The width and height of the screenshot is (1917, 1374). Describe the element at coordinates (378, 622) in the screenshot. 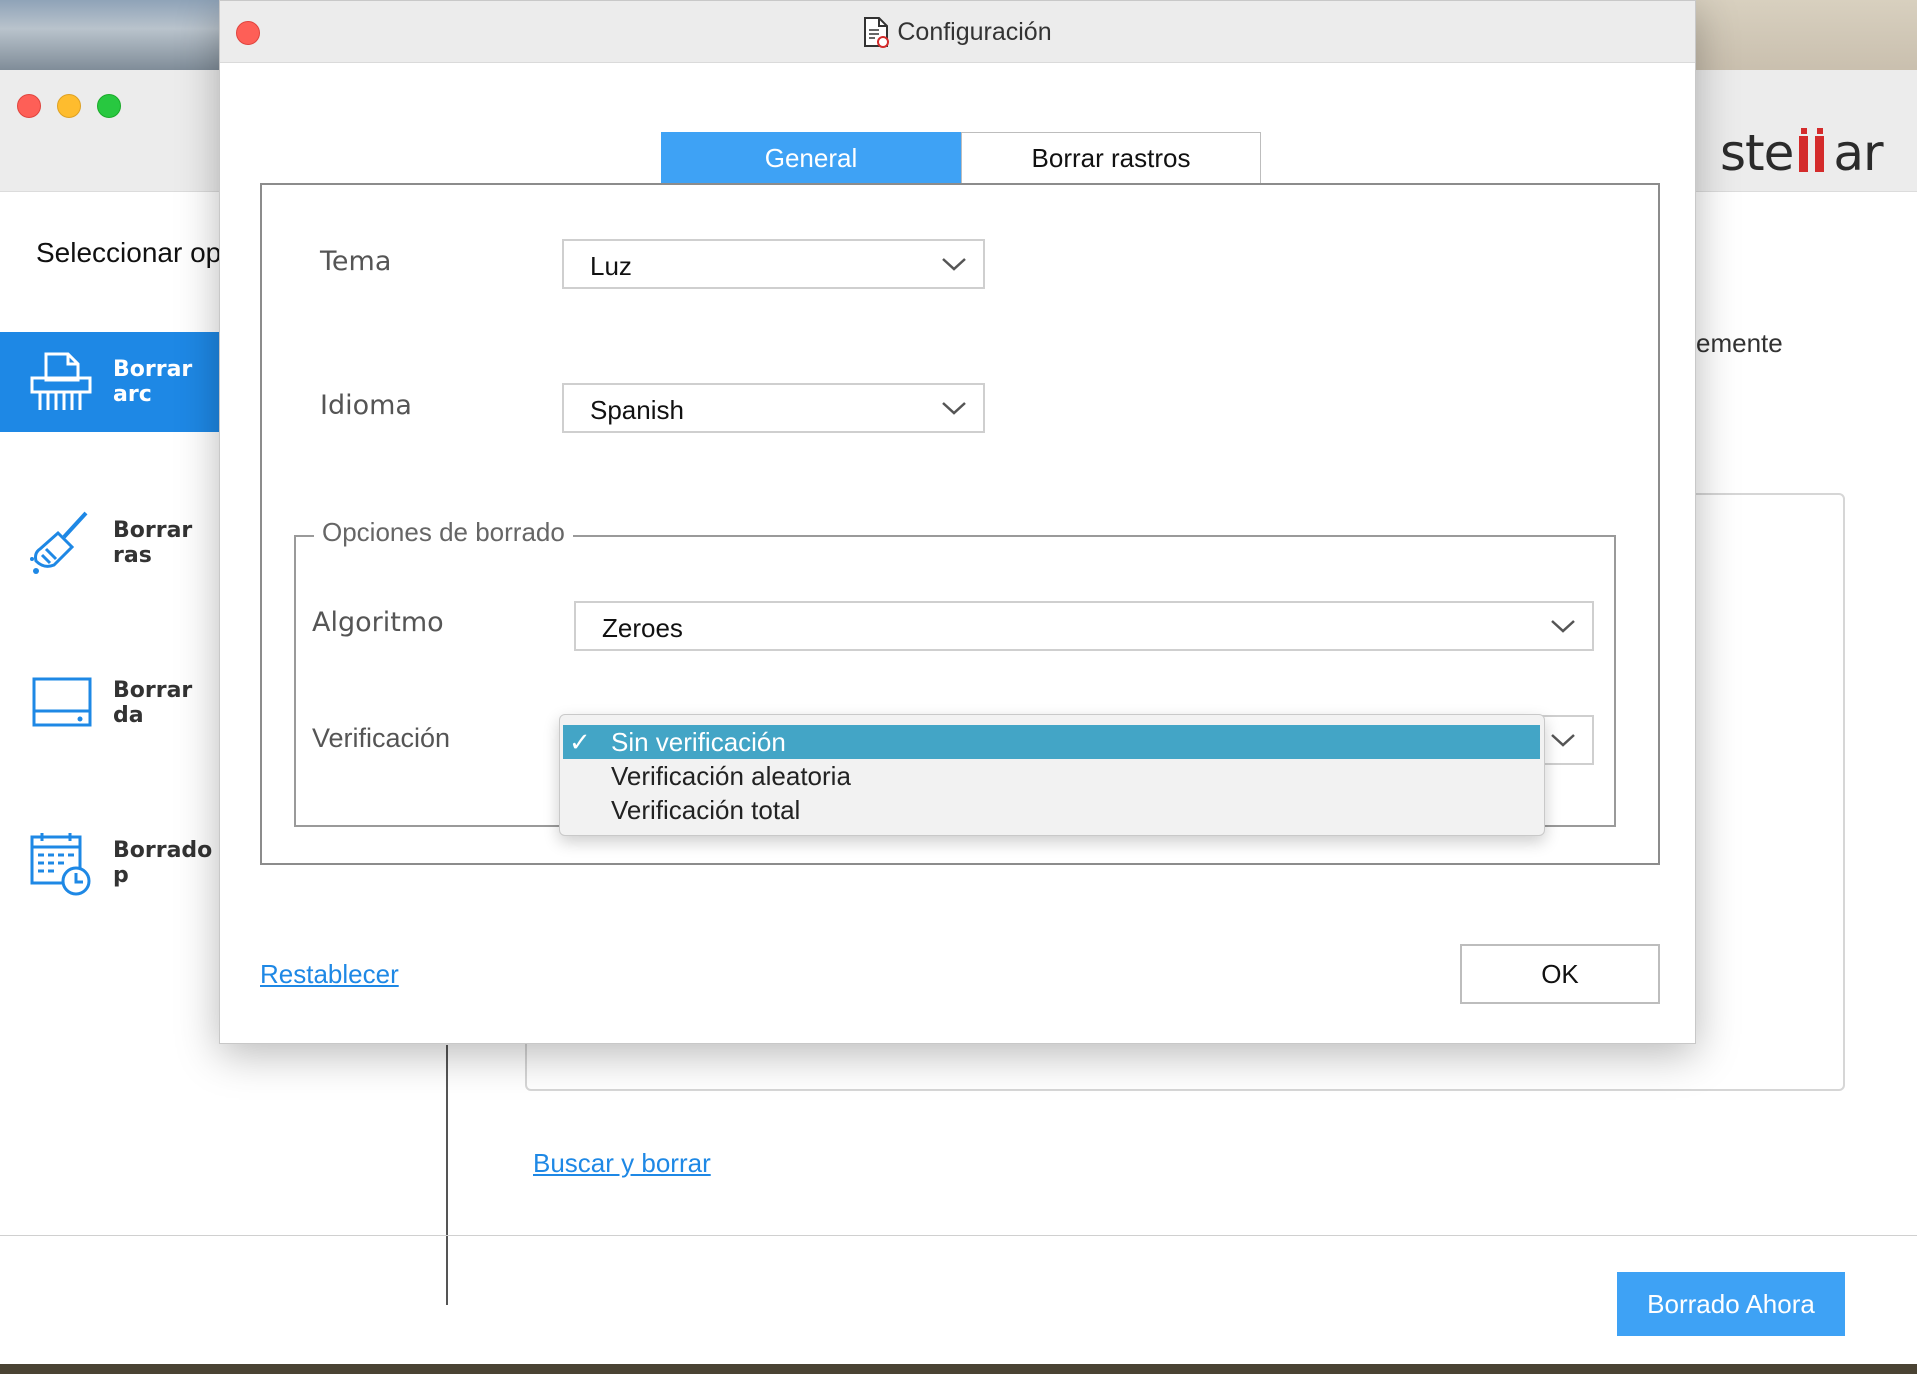

I see `algorithm-label: Algoritmo` at that location.